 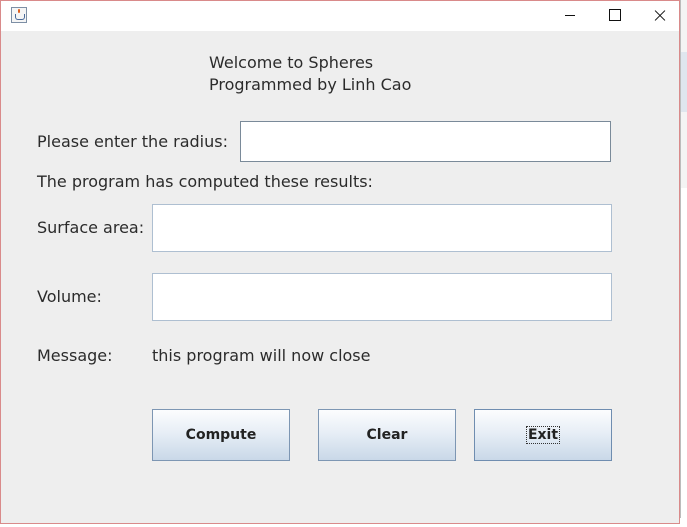 I want to click on volume-label: Volume:, so click(x=69, y=296).